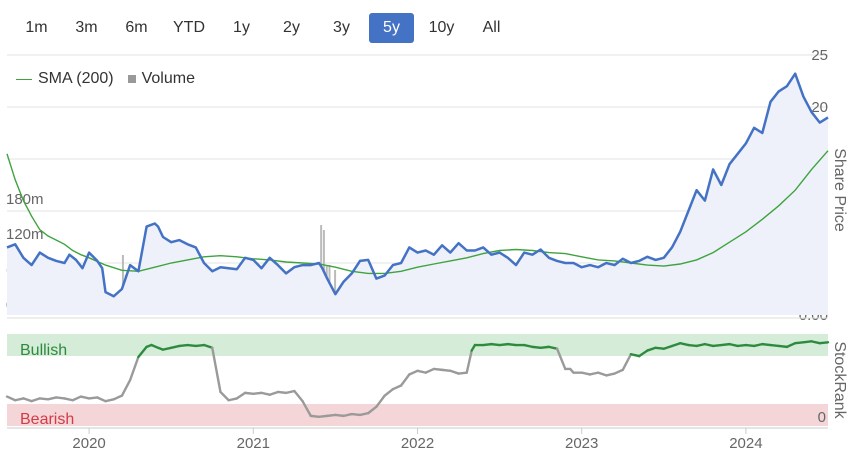 This screenshot has width=860, height=452. What do you see at coordinates (822, 417) in the screenshot?
I see `stockrank-tick-label: 0` at bounding box center [822, 417].